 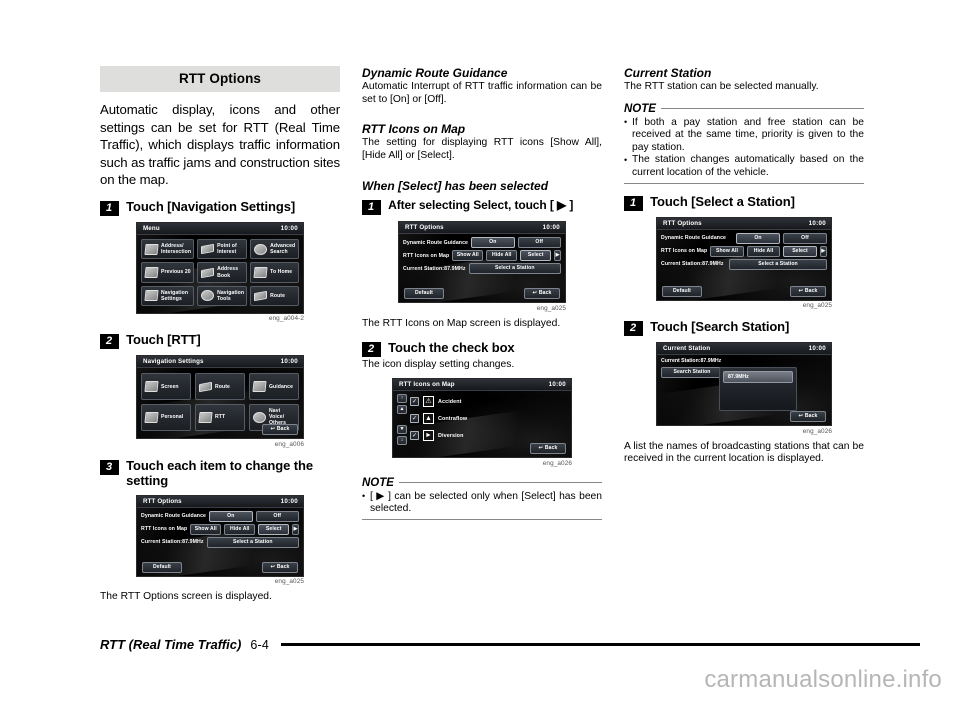 I want to click on step-2-search-station: 2 Touch [Search Station], so click(x=744, y=328).